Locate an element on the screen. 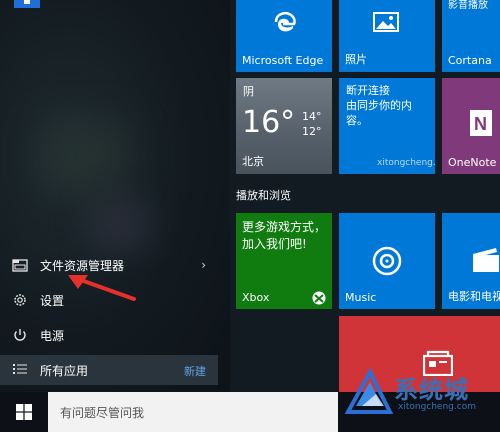 This screenshot has height=432, width=500. weather-city: 北京 is located at coordinates (253, 161).